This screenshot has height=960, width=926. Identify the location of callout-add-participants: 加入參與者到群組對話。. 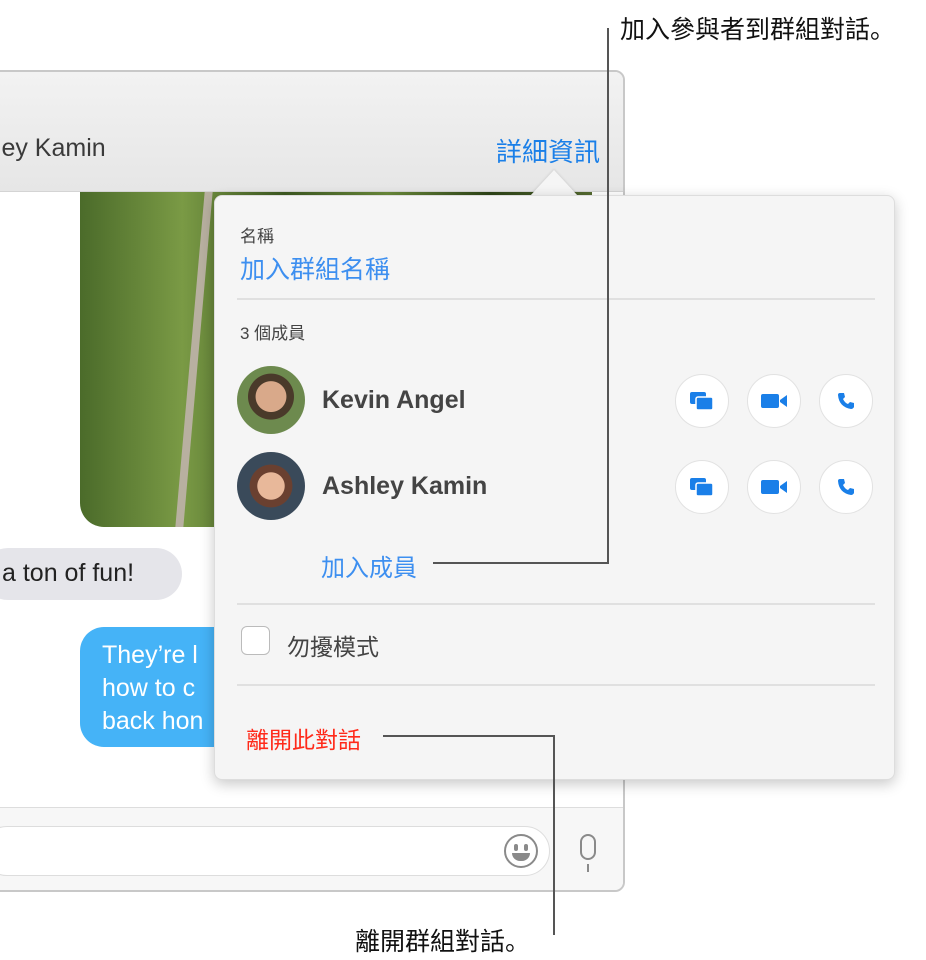
(758, 30).